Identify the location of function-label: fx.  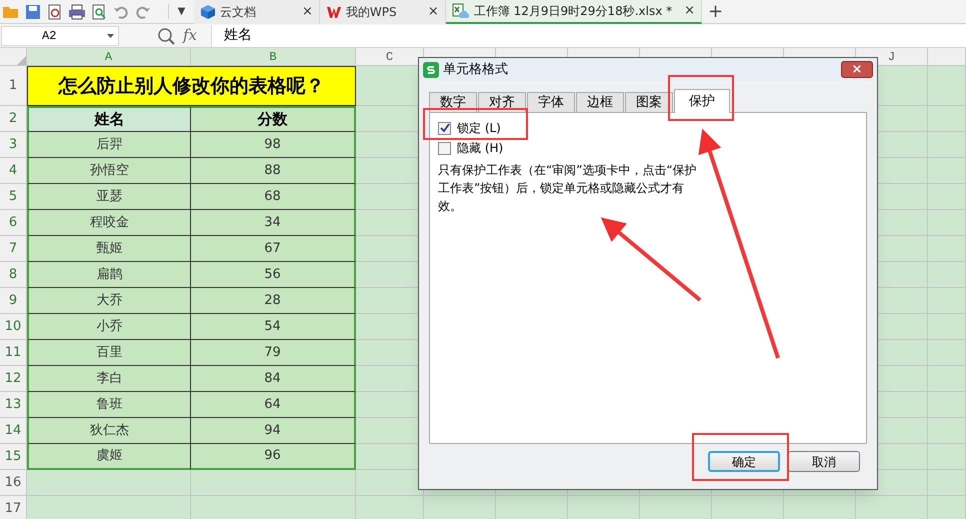
(190, 35).